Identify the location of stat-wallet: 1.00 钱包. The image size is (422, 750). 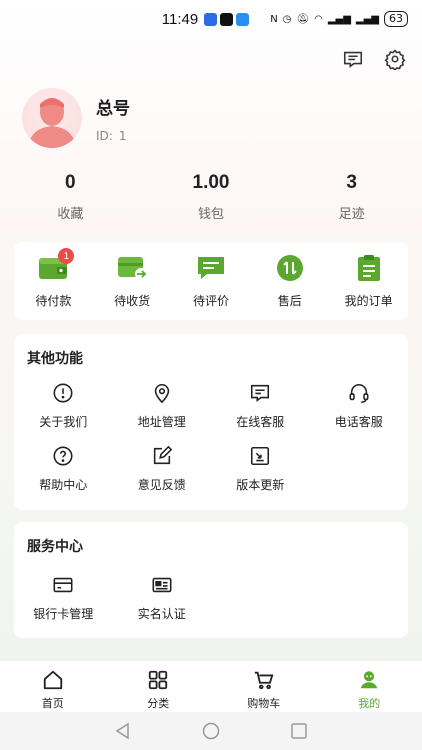
(211, 197).